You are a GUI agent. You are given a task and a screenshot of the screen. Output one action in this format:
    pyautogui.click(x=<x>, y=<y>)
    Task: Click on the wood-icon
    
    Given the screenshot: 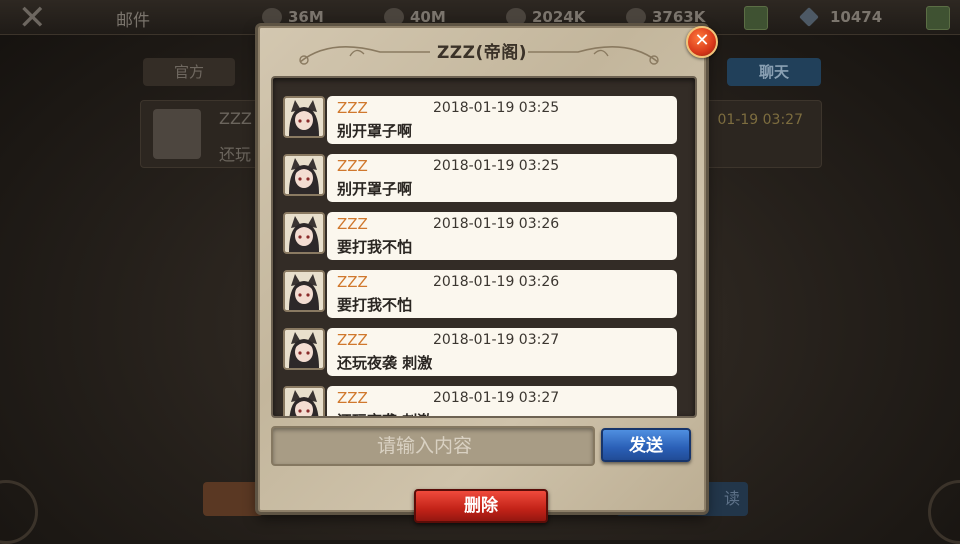 What is the action you would take?
    pyautogui.click(x=516, y=17)
    